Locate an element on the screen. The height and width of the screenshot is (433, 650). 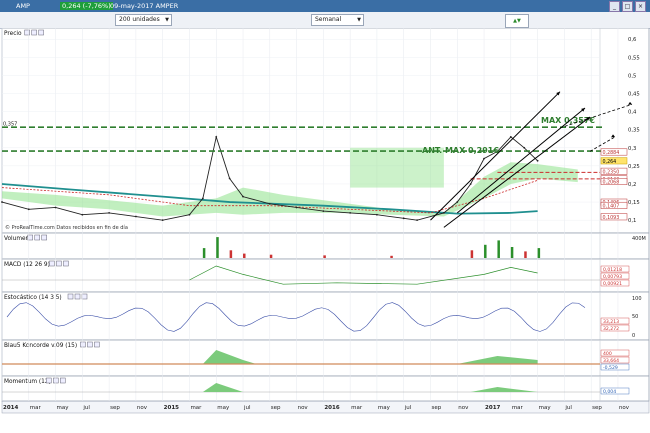
y-tick-label: 0,6 is located at coordinates (632, 40).